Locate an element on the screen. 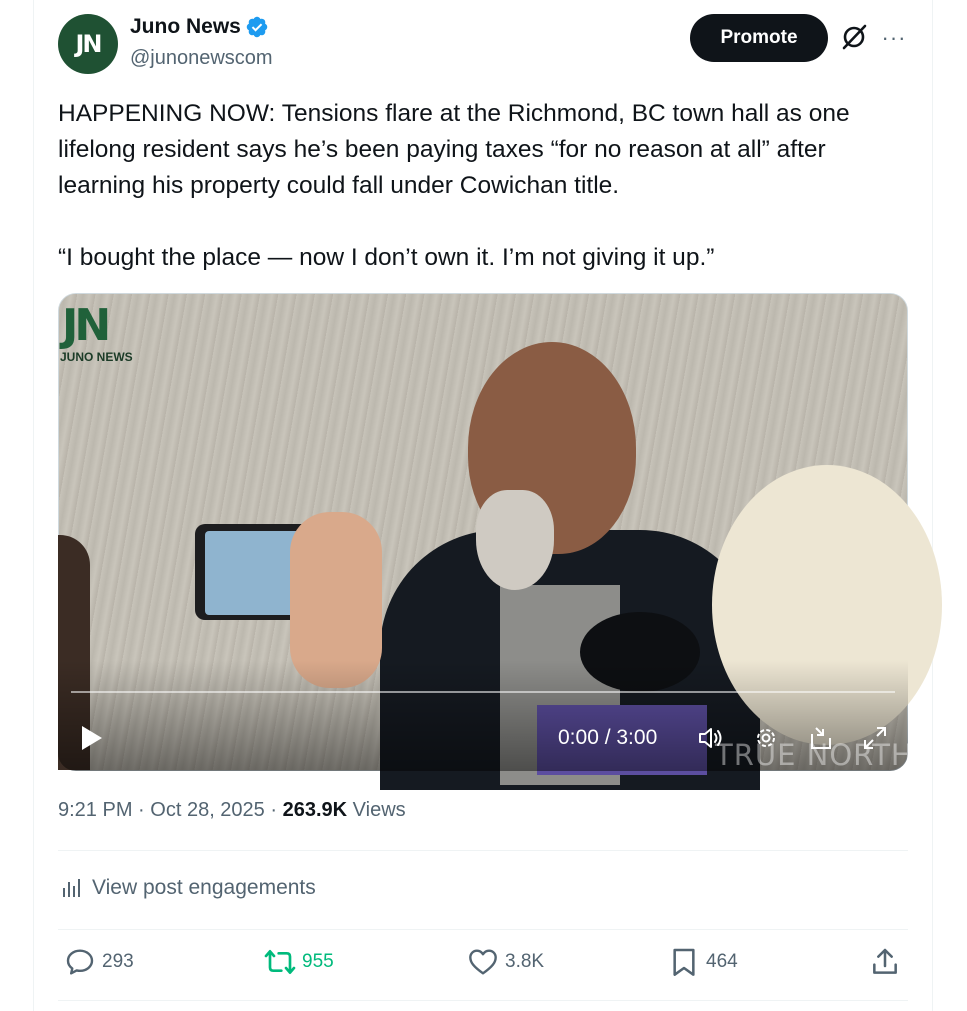 The width and height of the screenshot is (967, 1011). volume-icon is located at coordinates (711, 738).